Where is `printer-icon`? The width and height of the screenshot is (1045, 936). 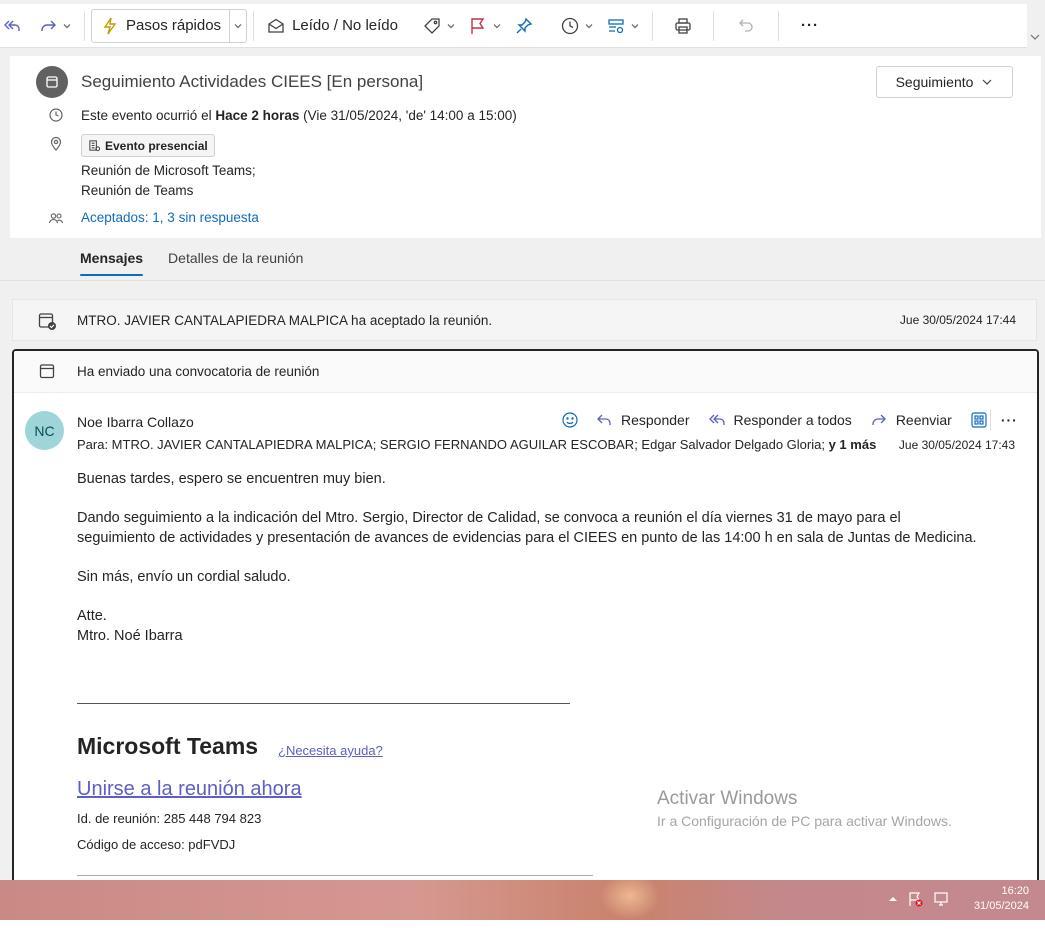 printer-icon is located at coordinates (683, 26).